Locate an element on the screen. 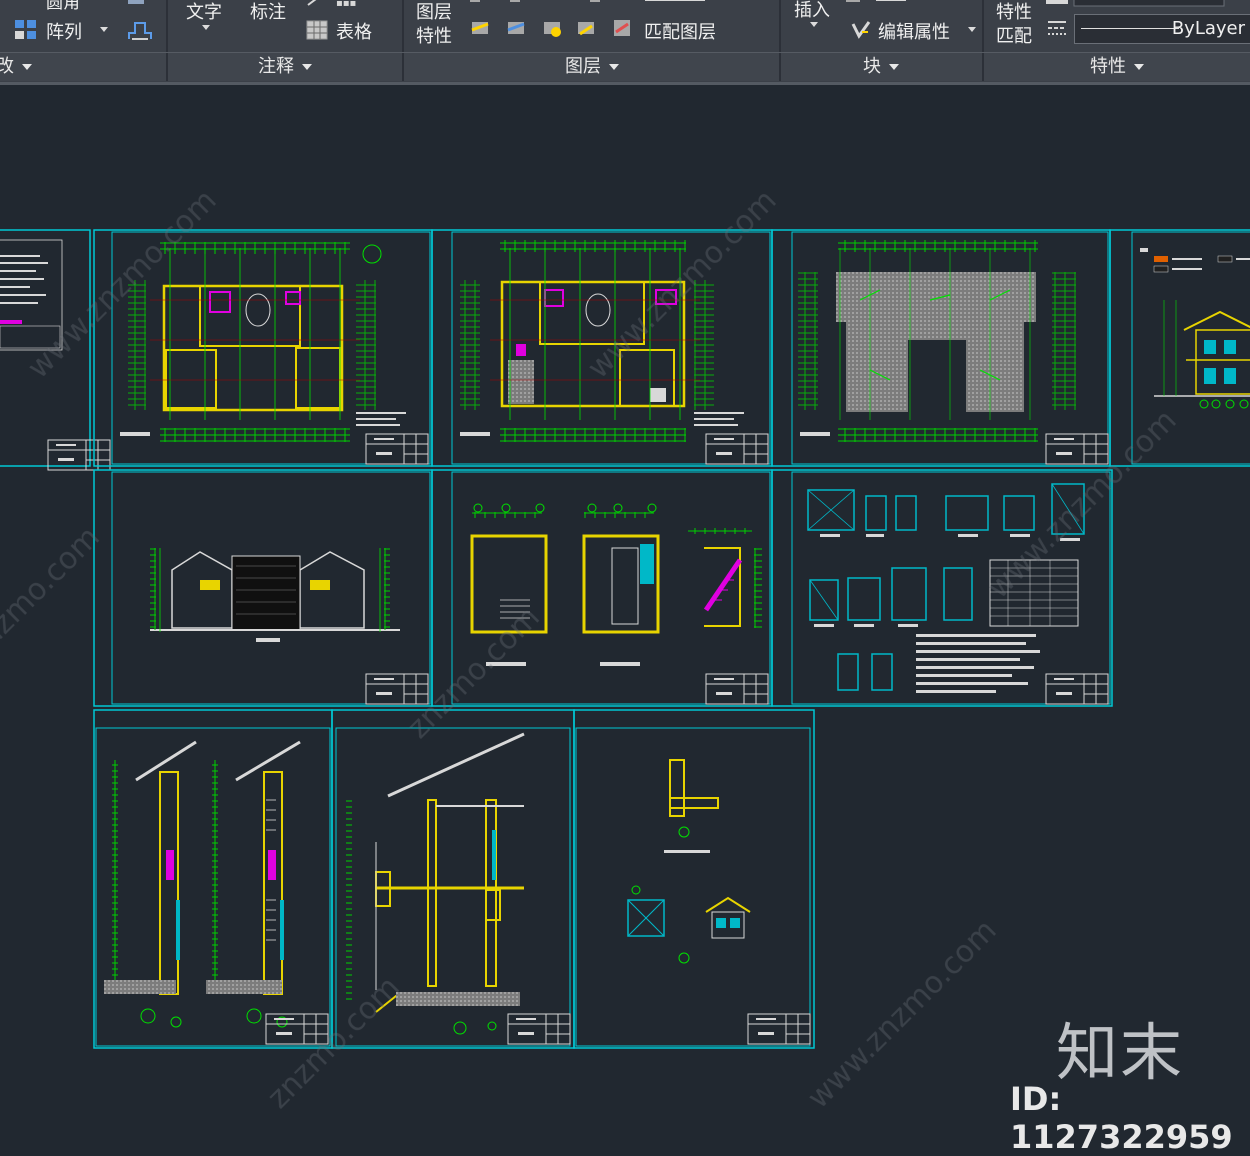  table-button: 表格 is located at coordinates (341, 30).